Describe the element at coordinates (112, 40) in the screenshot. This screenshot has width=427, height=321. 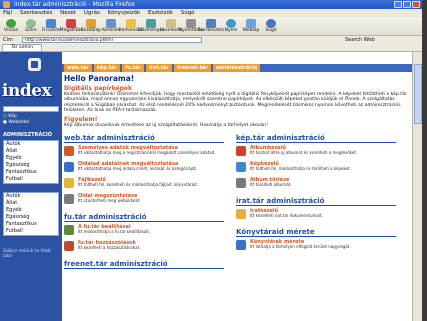
I see `url-input: http://www.tar.hu/adminisztracio.phtml` at that location.